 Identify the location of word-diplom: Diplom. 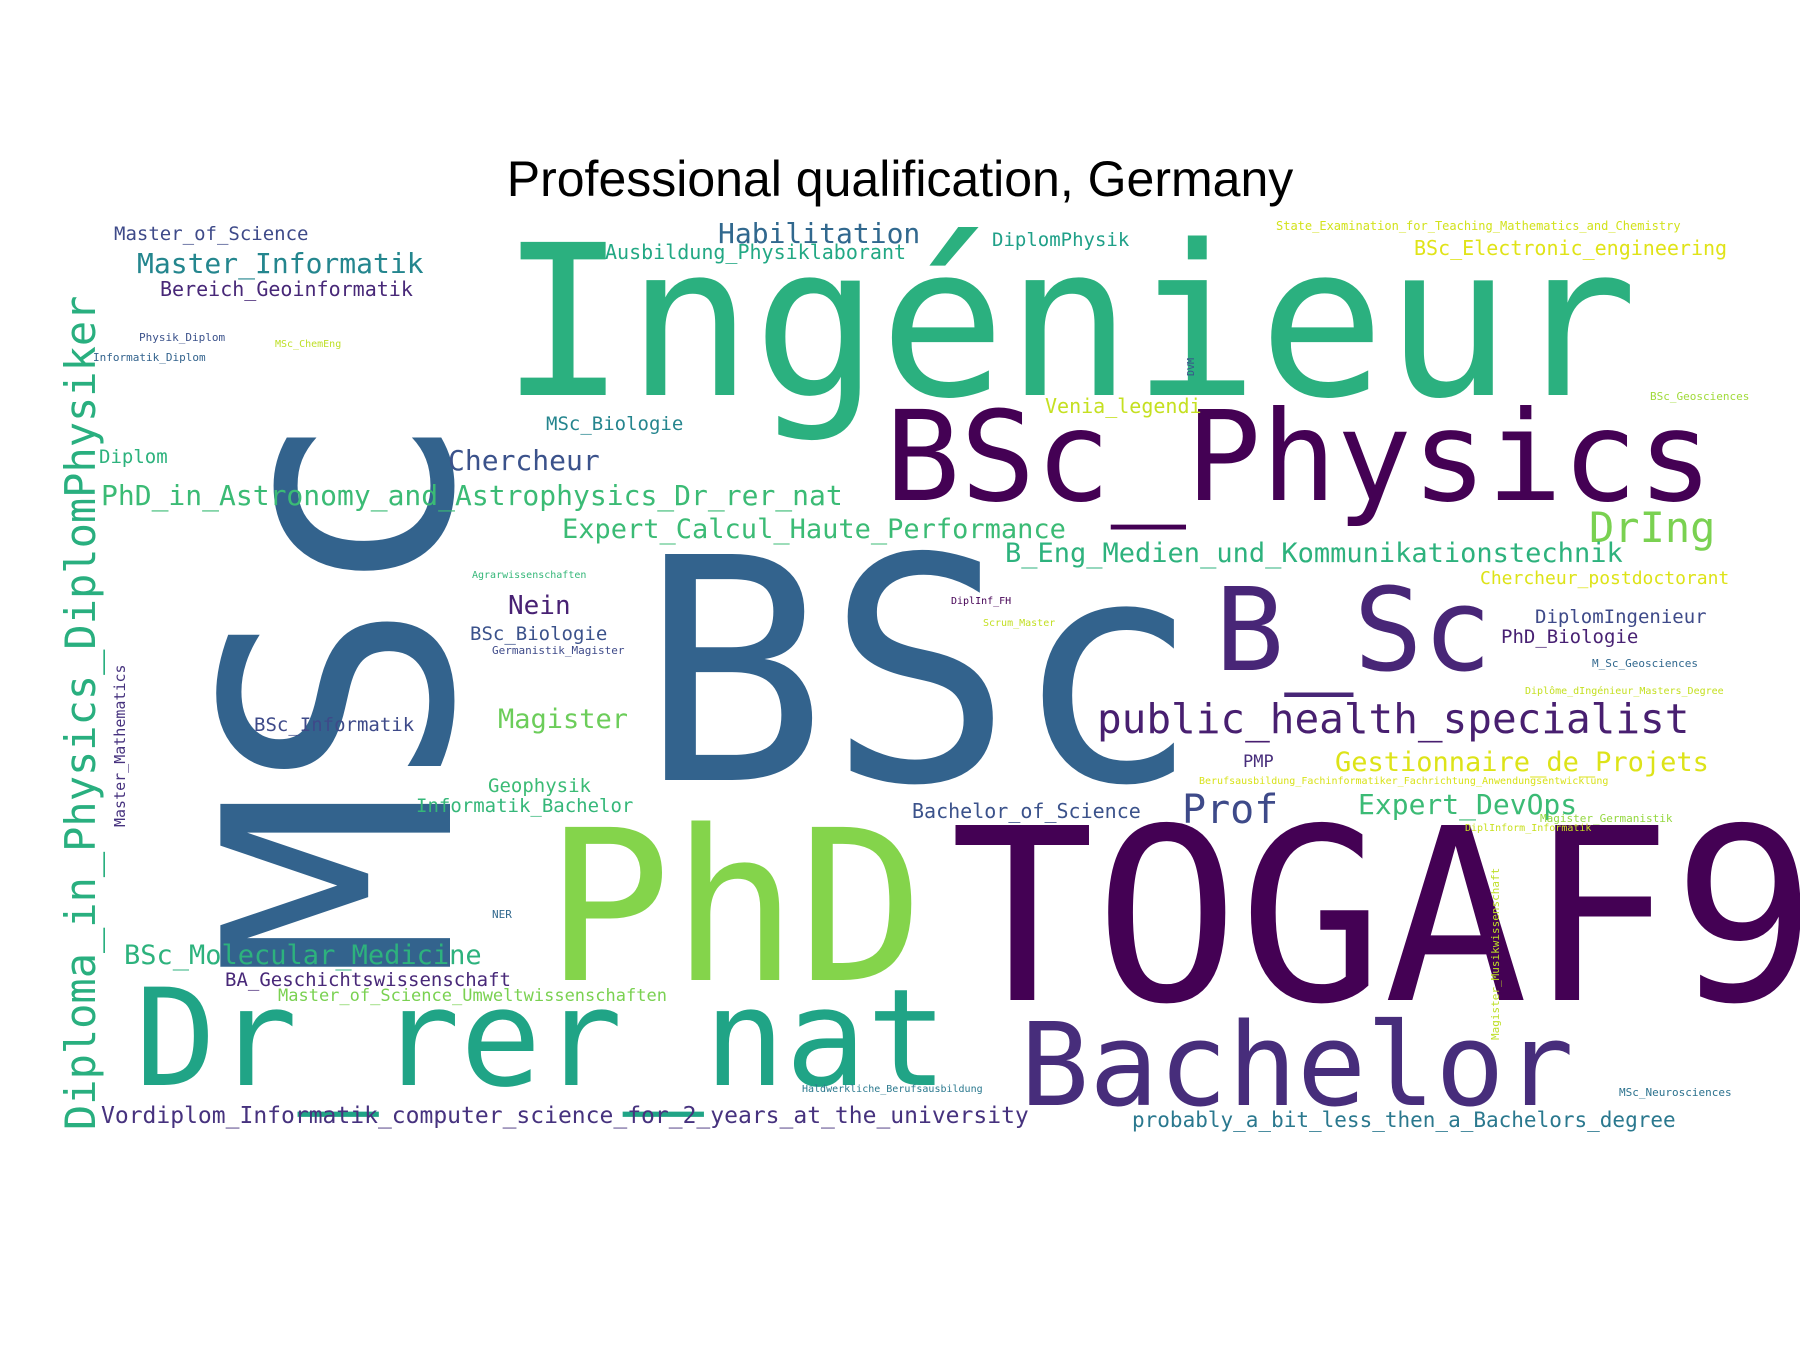
(133, 457).